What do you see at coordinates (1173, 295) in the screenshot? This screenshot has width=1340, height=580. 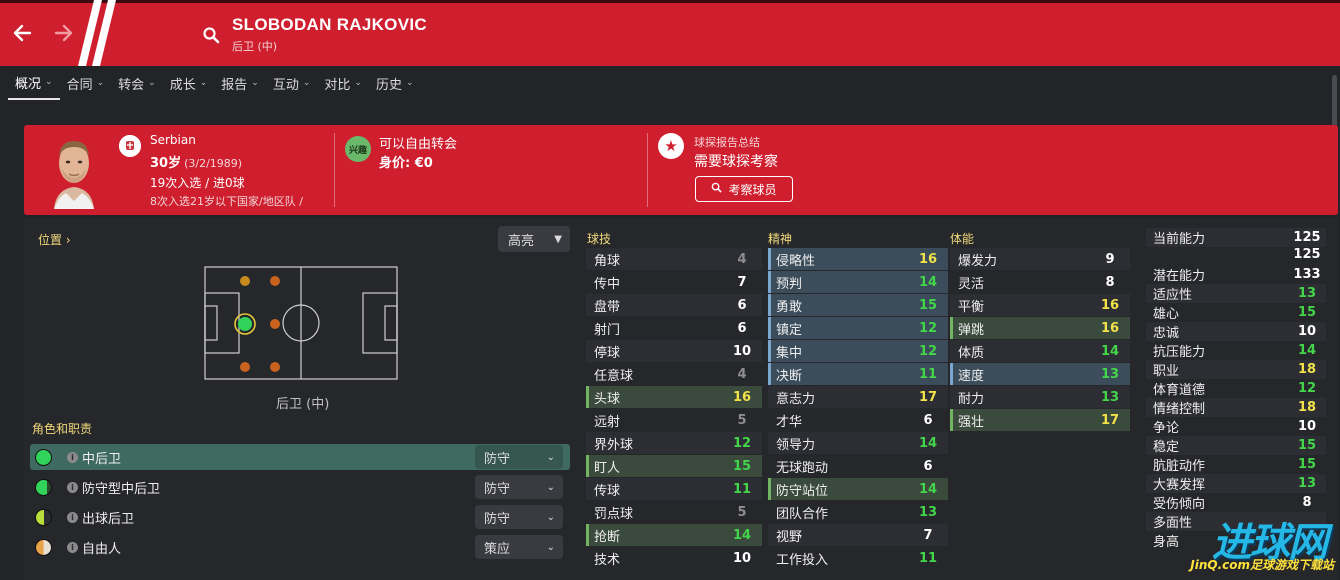 I see `attribute-name: 适应性` at bounding box center [1173, 295].